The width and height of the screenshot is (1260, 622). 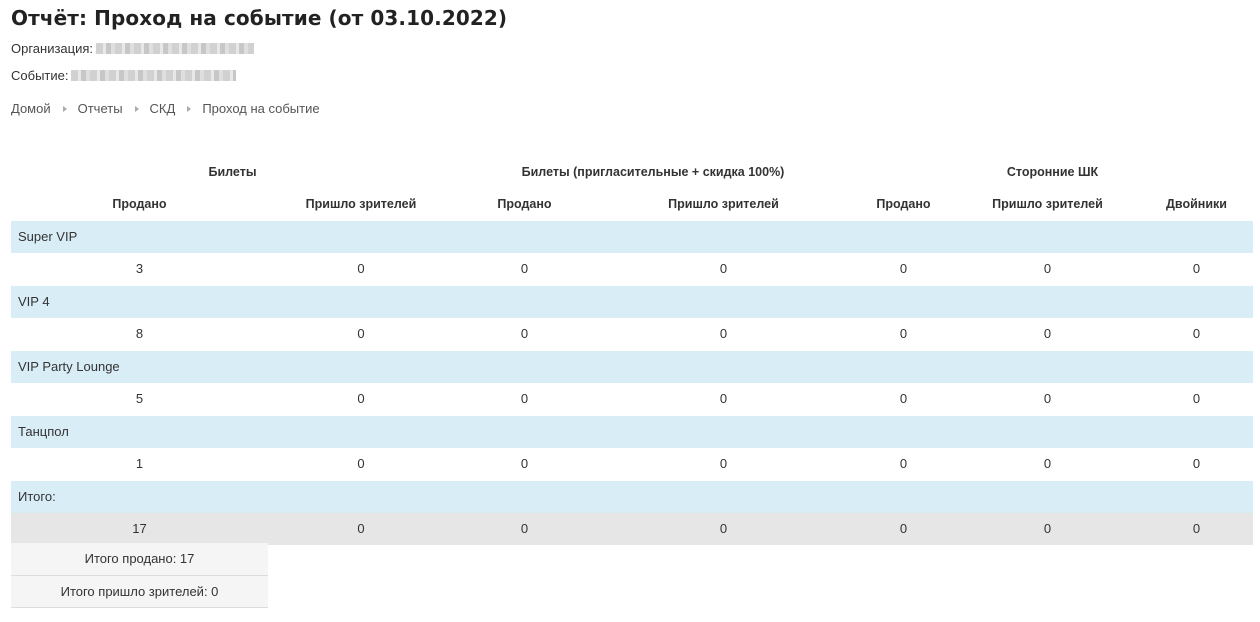 I want to click on category-values-row: 3000000, so click(x=632, y=268).